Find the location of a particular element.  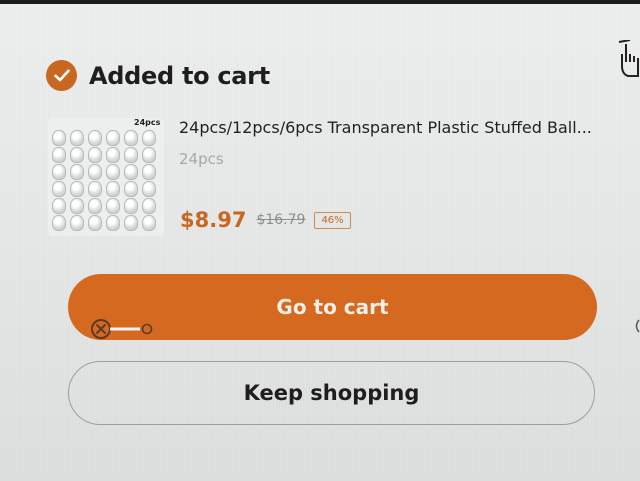

go-to-cart-label: Go to cart is located at coordinates (332, 307).